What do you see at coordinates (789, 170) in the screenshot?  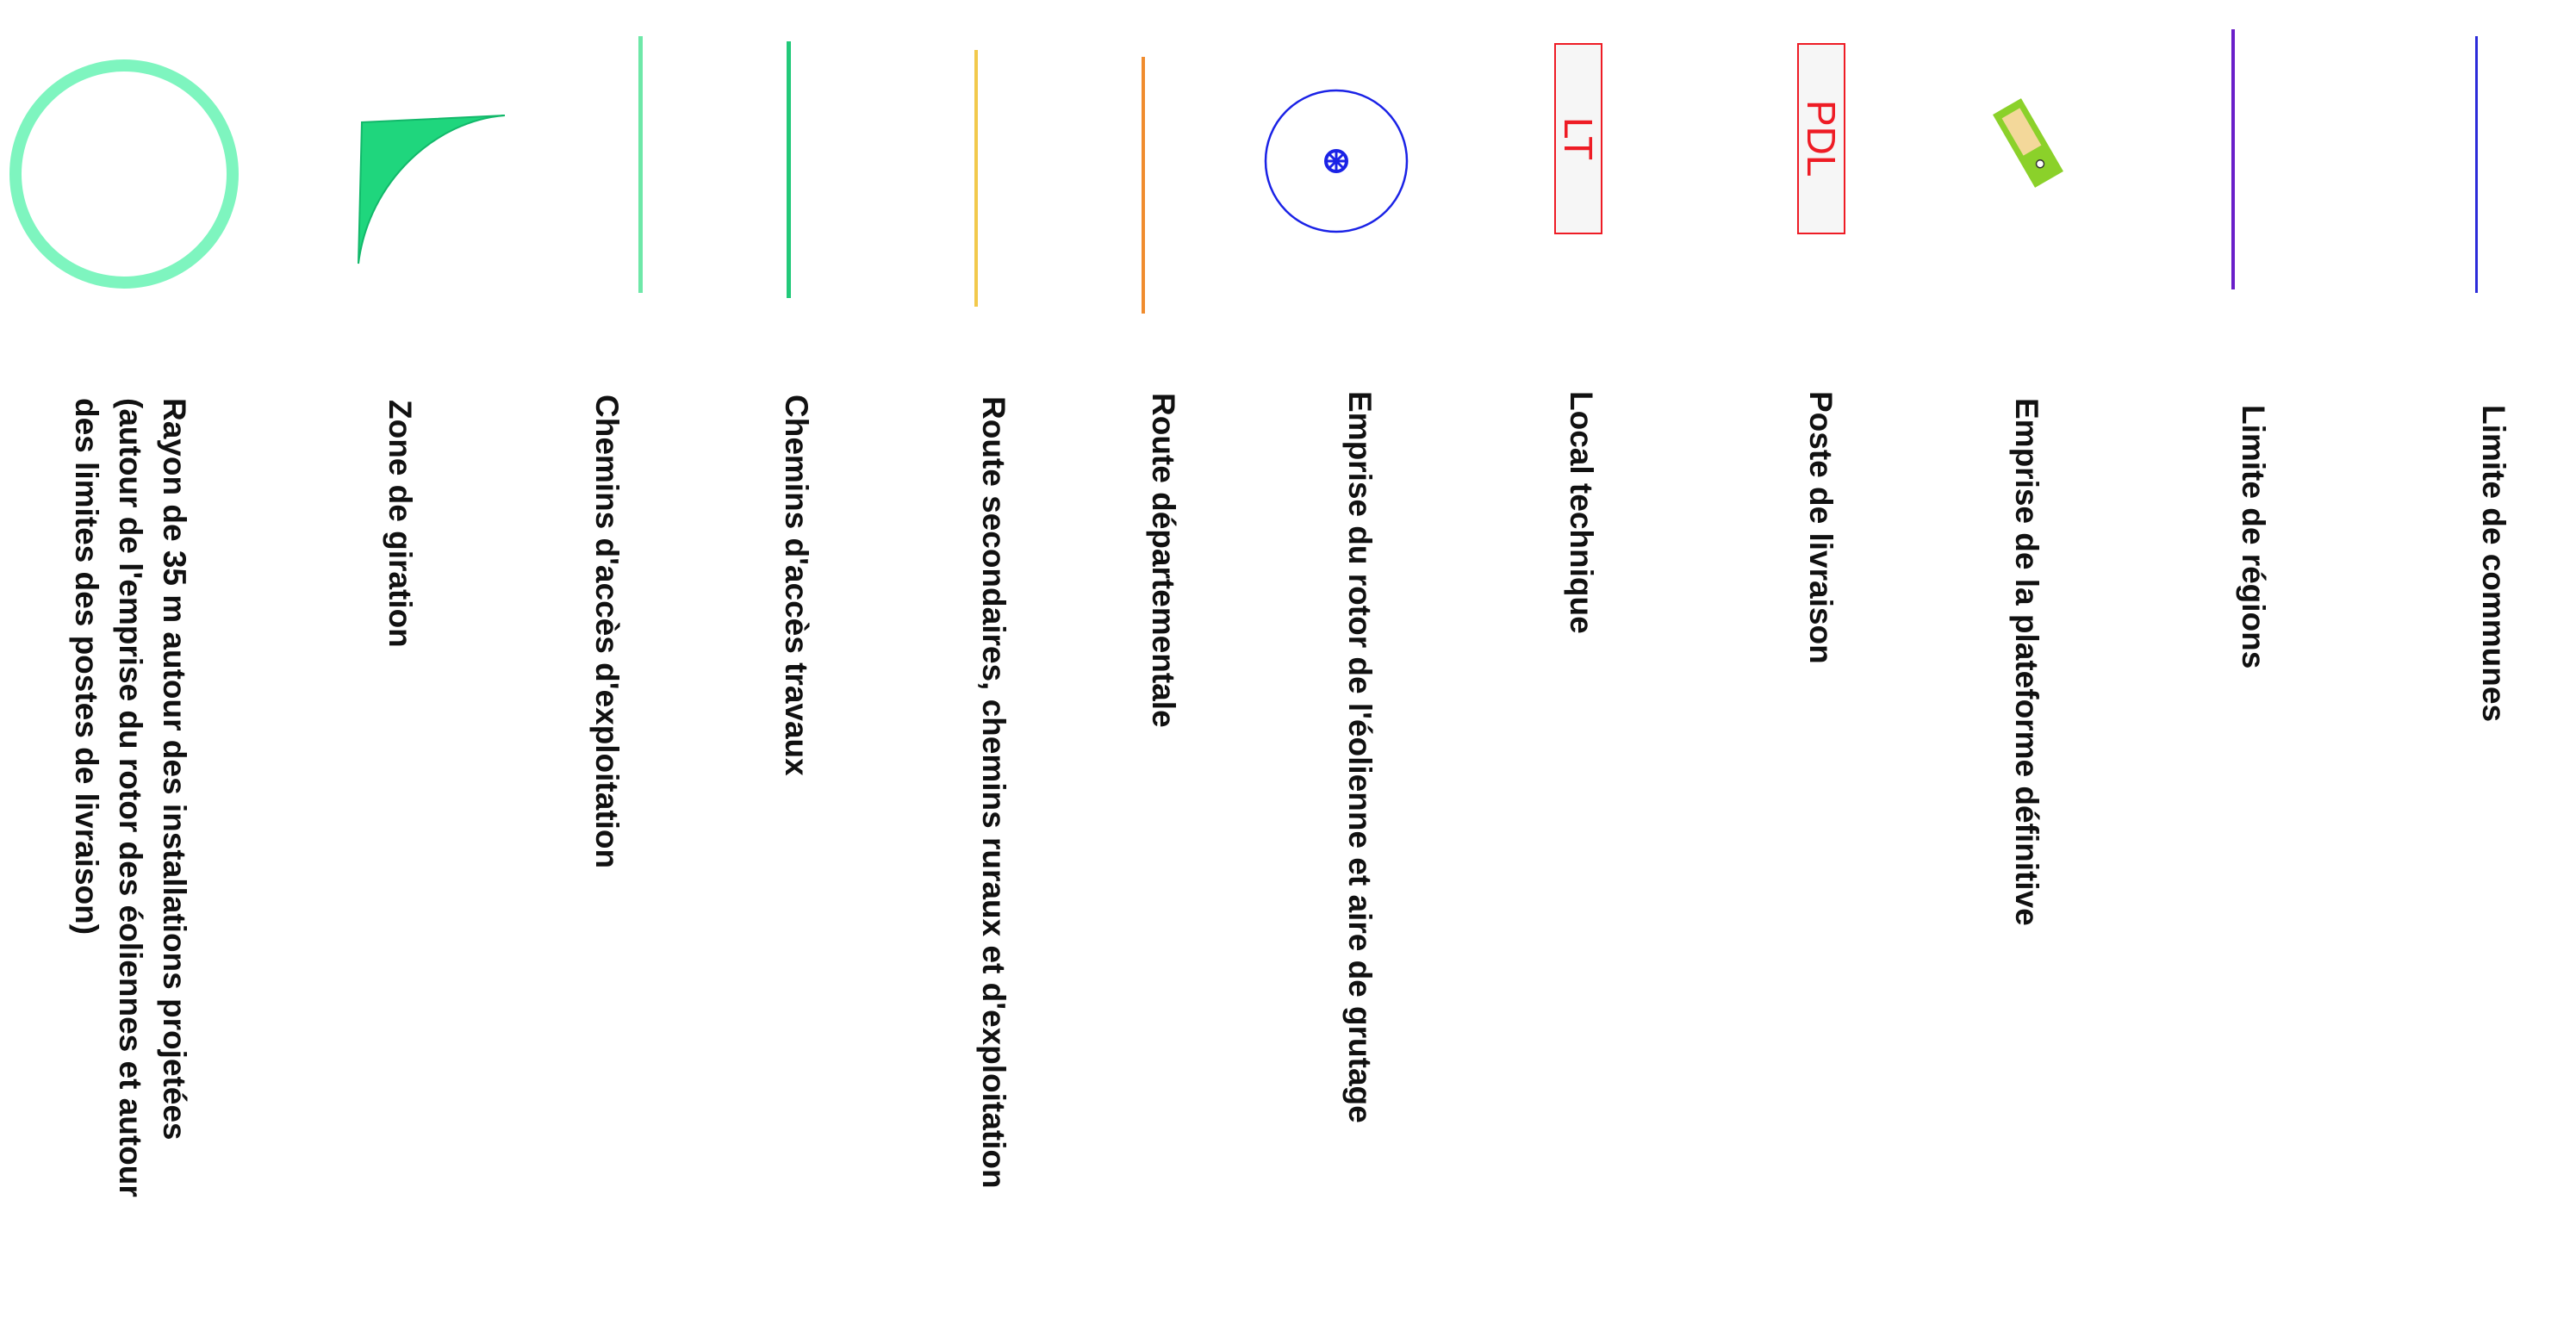 I see `access-road-travaux-line-icon` at bounding box center [789, 170].